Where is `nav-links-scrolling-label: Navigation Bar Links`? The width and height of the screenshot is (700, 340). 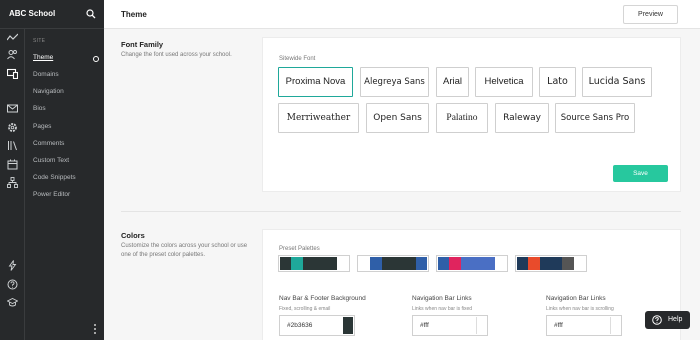 nav-links-scrolling-label: Navigation Bar Links is located at coordinates (576, 298).